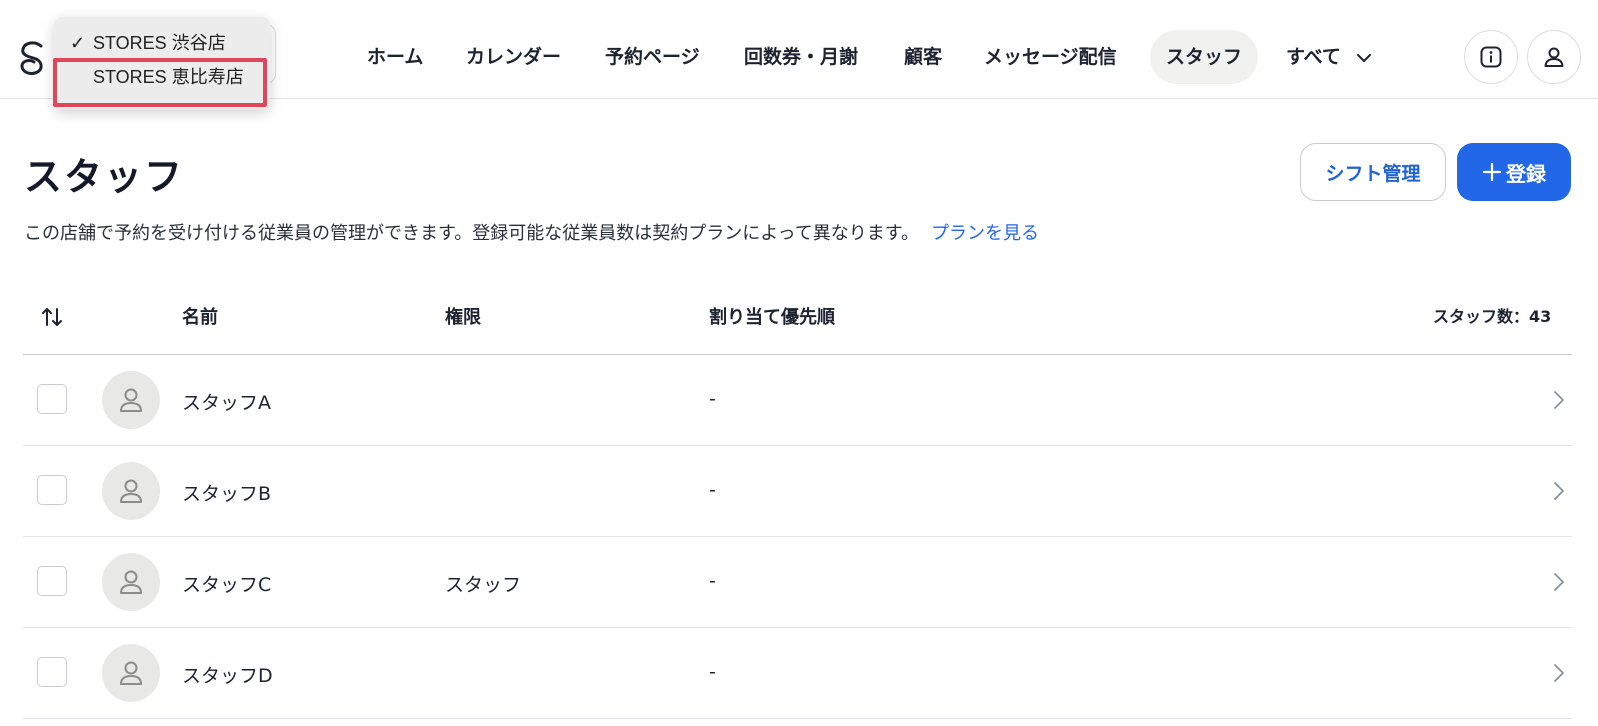 The image size is (1598, 726). What do you see at coordinates (1492, 172) in the screenshot?
I see `plus-icon` at bounding box center [1492, 172].